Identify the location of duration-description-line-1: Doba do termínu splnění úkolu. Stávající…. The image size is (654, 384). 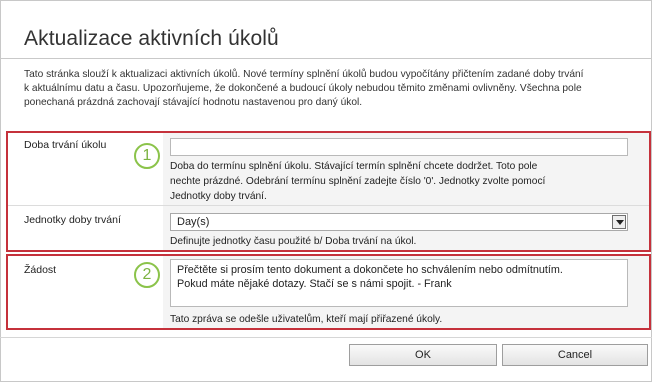
(354, 166).